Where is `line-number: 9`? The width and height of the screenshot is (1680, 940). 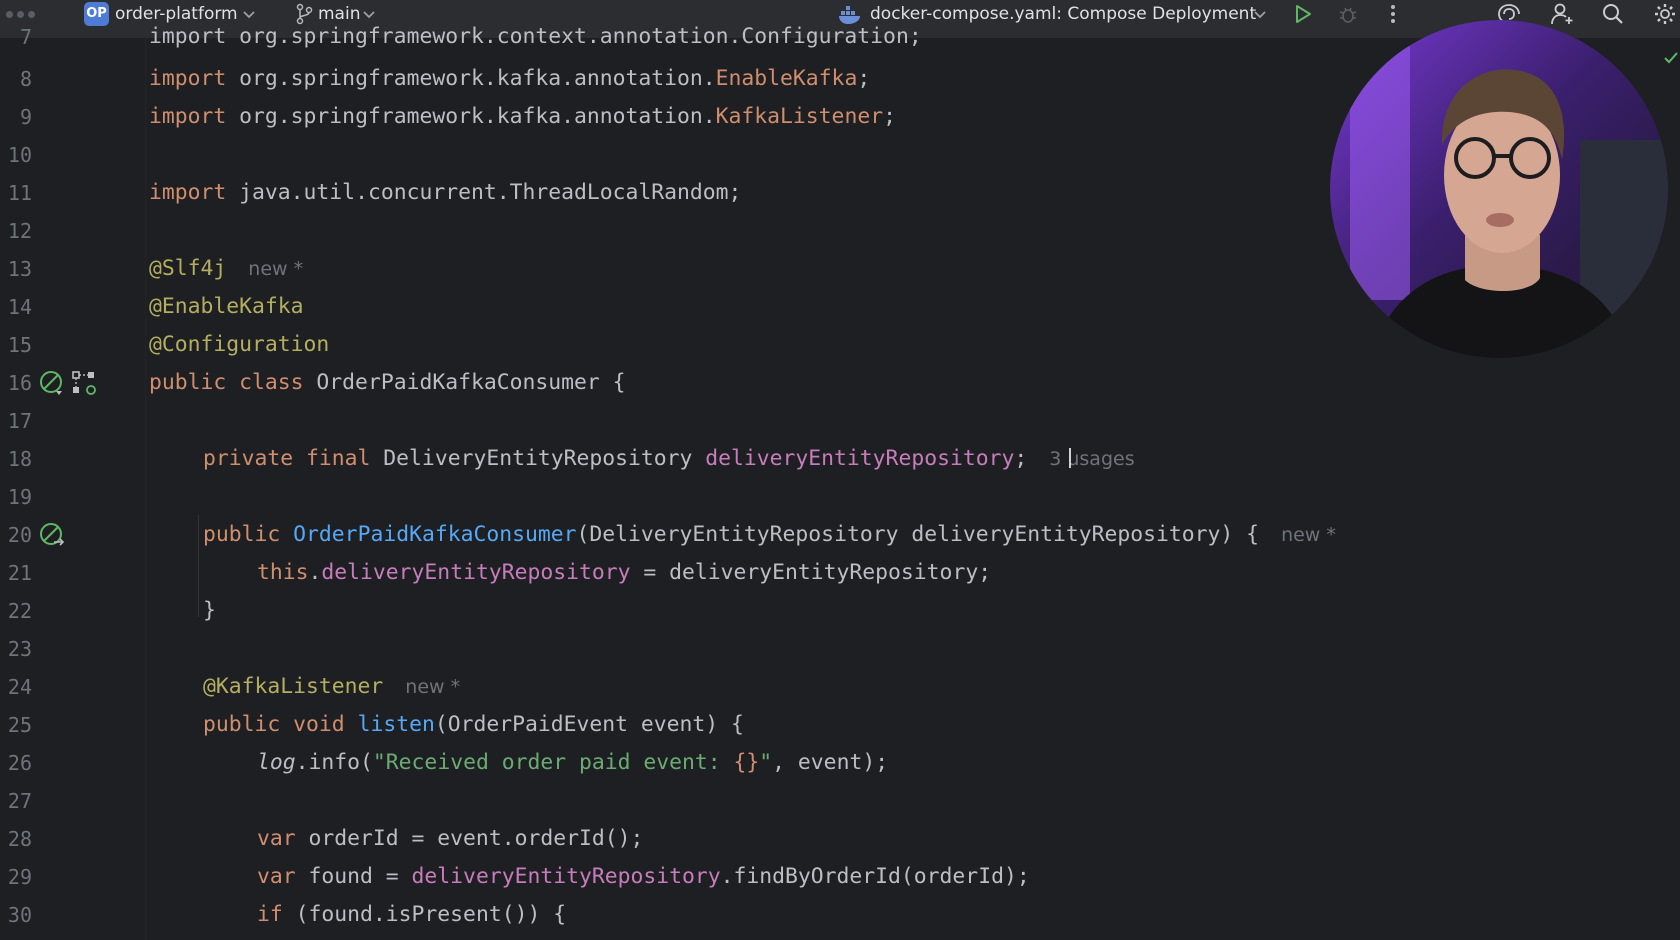
line-number: 9 is located at coordinates (25, 117).